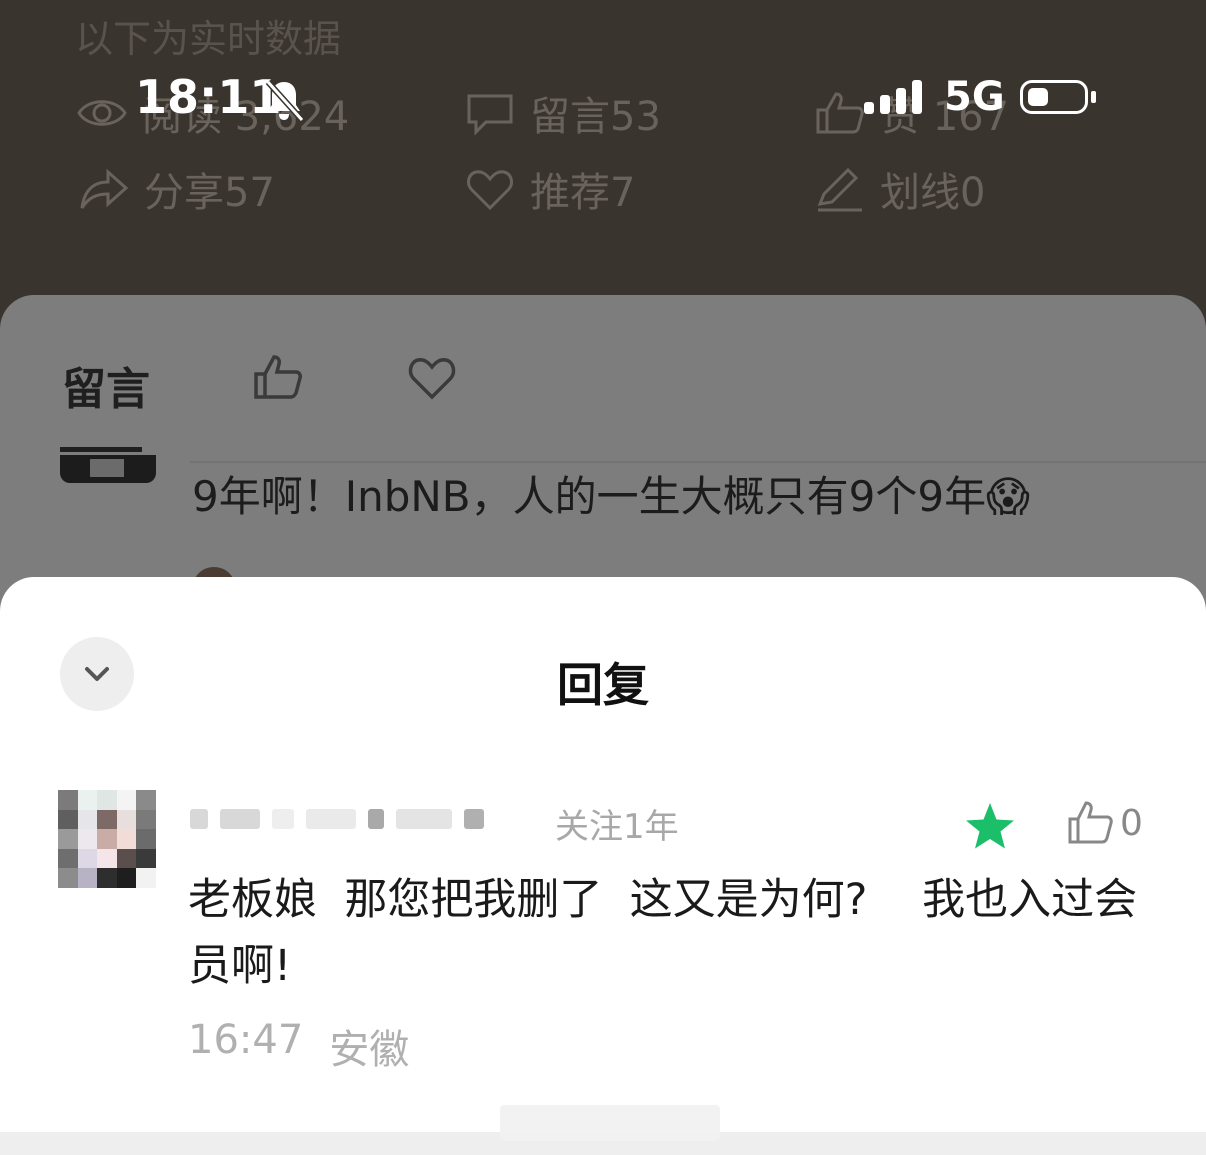 This screenshot has width=1206, height=1155. What do you see at coordinates (365, 819) in the screenshot?
I see `username-blurred` at bounding box center [365, 819].